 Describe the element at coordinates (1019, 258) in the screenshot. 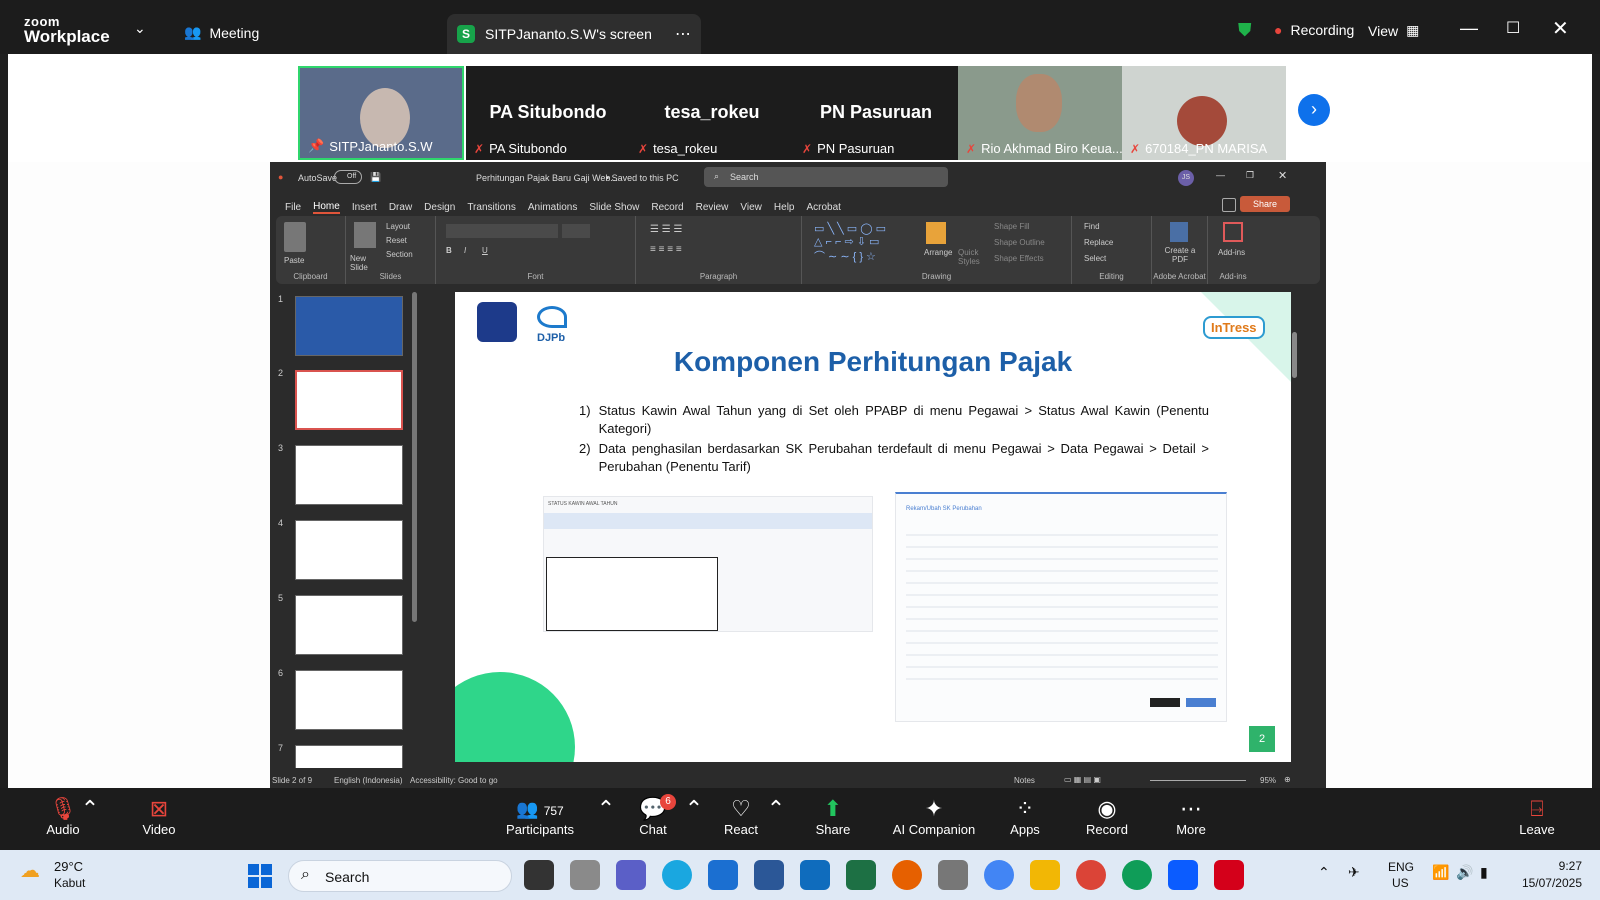

I see `shape-effects-button: Shape Effects` at that location.